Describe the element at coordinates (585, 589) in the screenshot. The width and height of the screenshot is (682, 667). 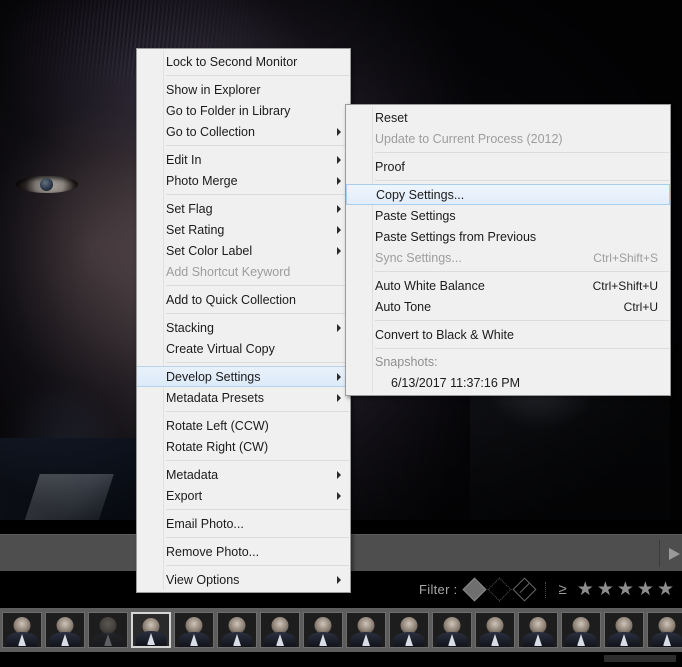
I see `star-icon-1: ★` at that location.